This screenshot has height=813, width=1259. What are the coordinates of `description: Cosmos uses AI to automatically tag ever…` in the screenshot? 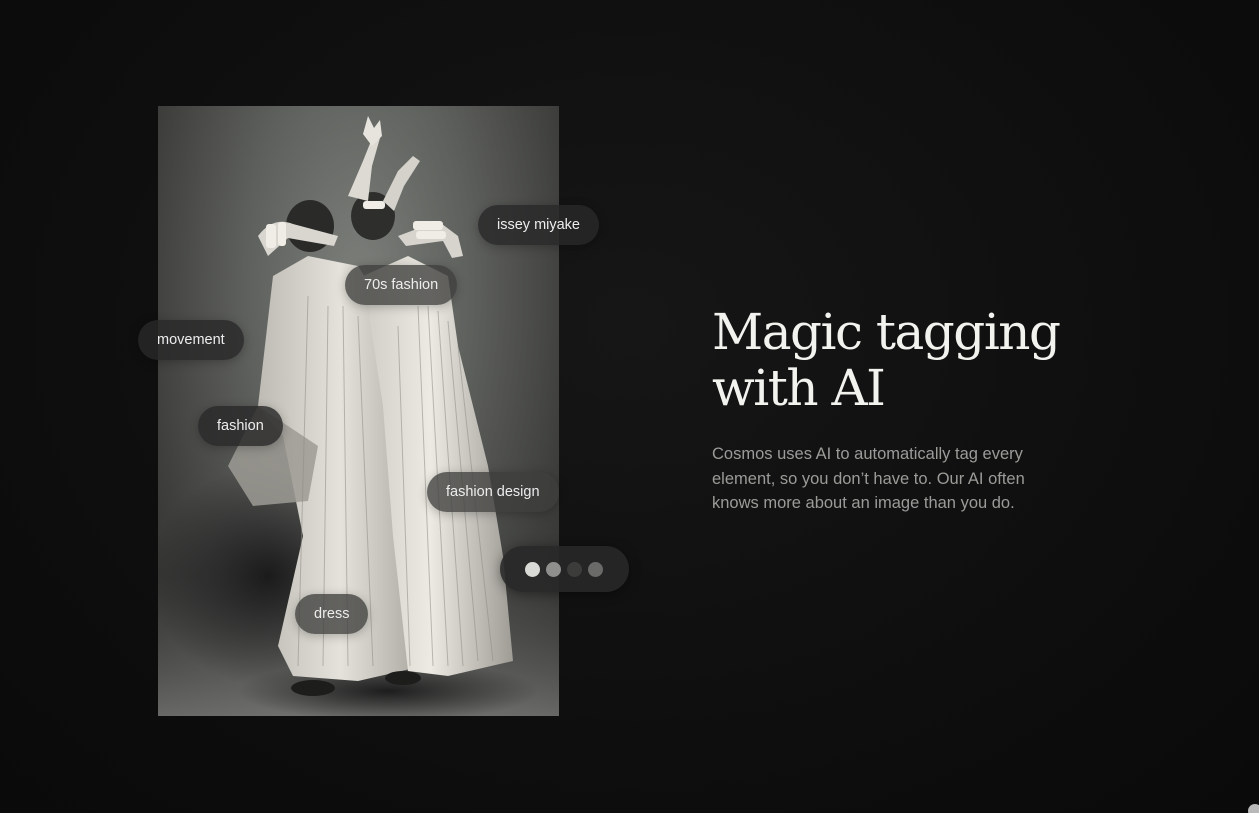 It's located at (868, 478).